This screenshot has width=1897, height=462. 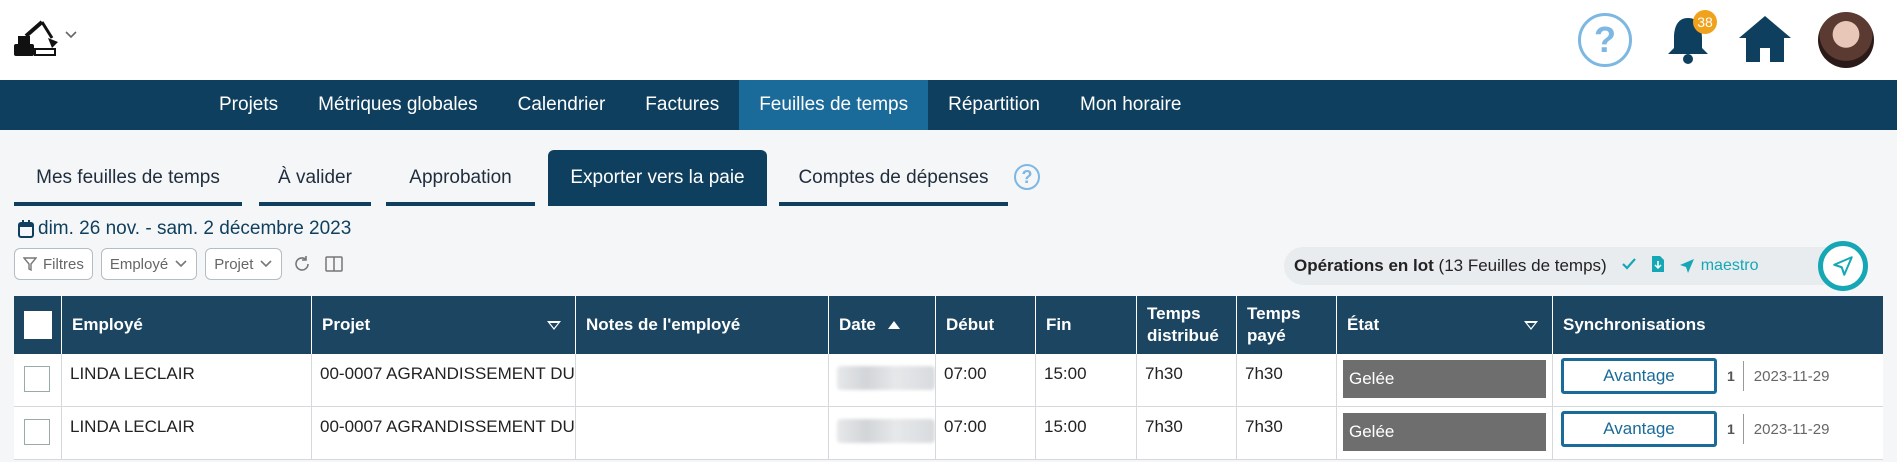 What do you see at coordinates (1765, 39) in the screenshot?
I see `home-icon` at bounding box center [1765, 39].